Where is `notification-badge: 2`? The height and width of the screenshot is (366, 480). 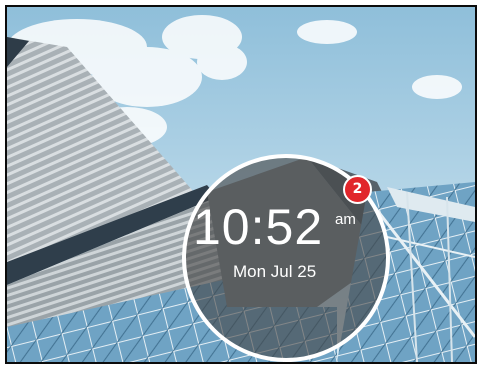
notification-badge: 2 is located at coordinates (357, 189).